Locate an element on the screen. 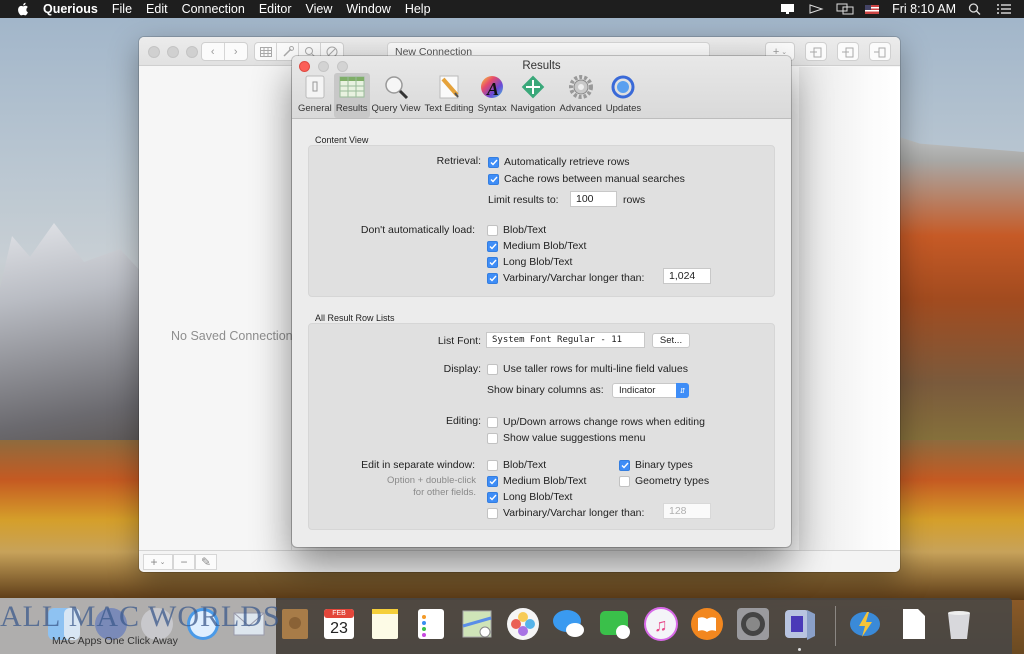 This screenshot has height=654, width=1024. spotlight-search-icon is located at coordinates (976, 9).